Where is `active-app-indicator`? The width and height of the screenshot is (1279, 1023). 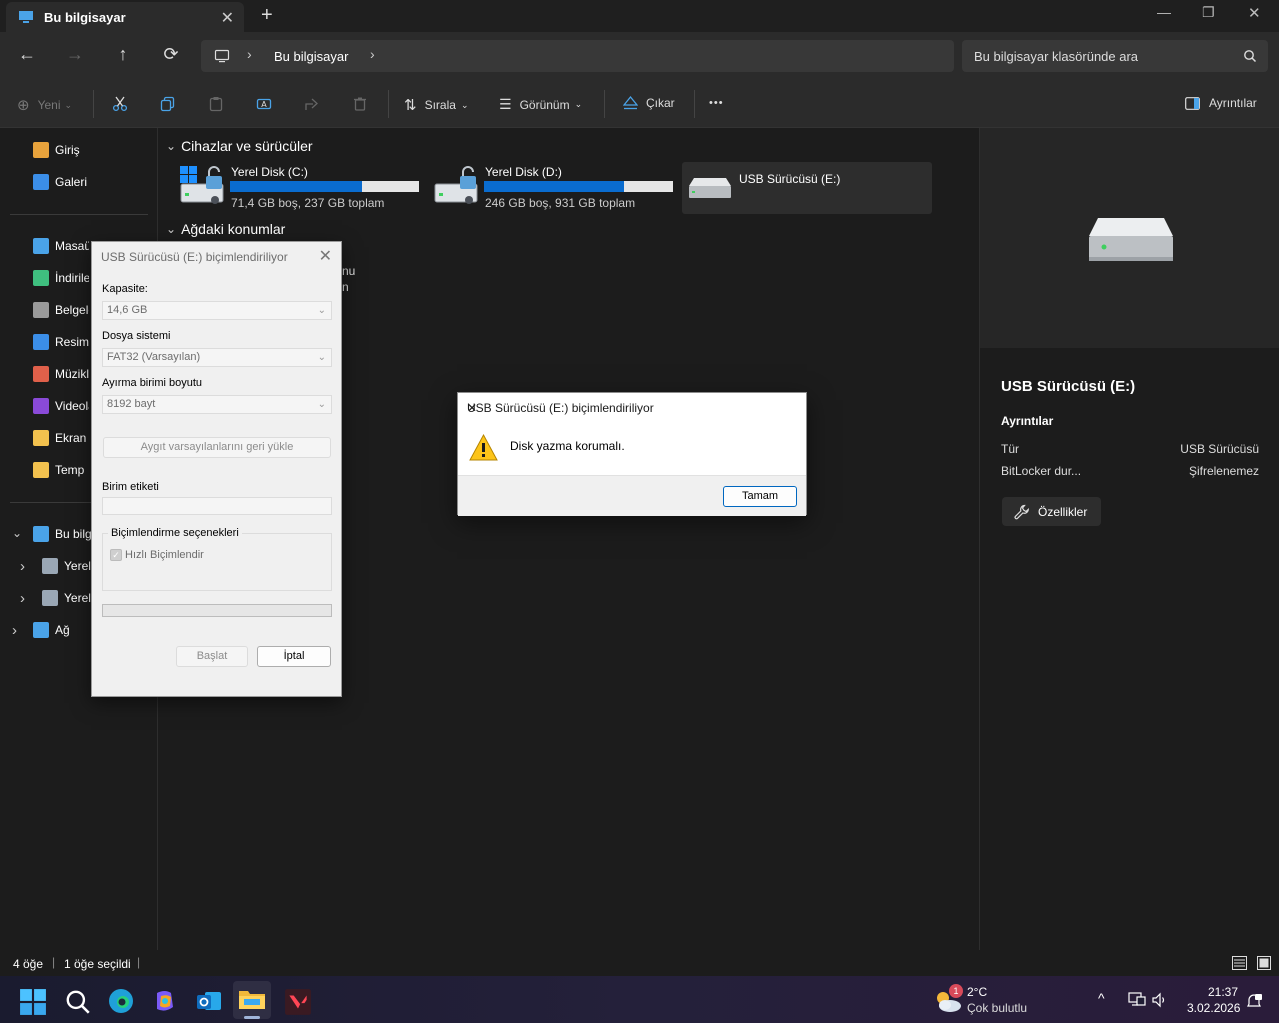
active-app-indicator is located at coordinates (252, 1017).